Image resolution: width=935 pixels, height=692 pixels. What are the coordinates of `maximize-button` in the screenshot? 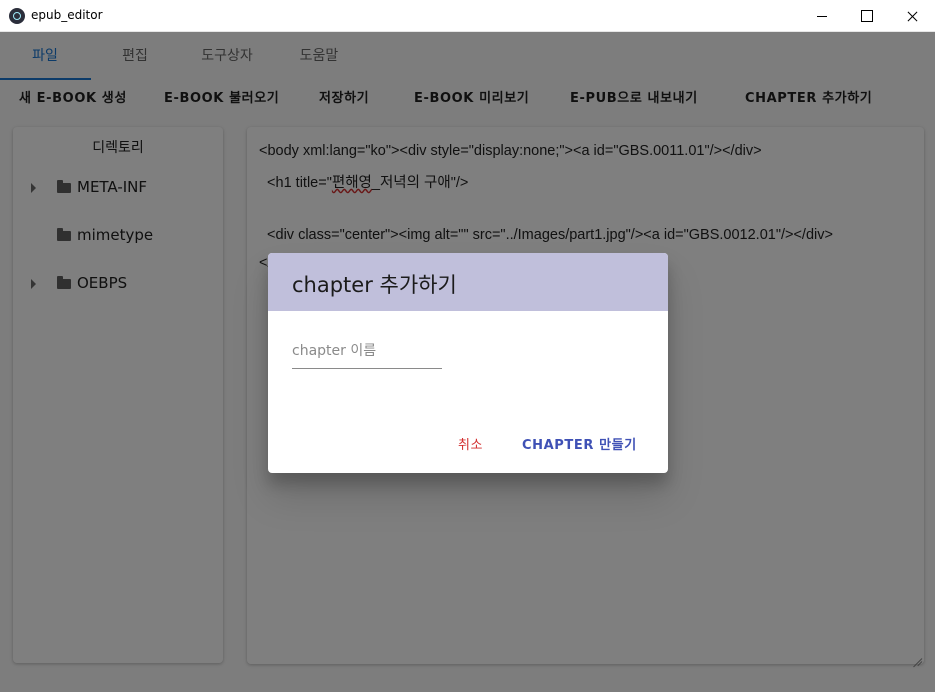 It's located at (866, 16).